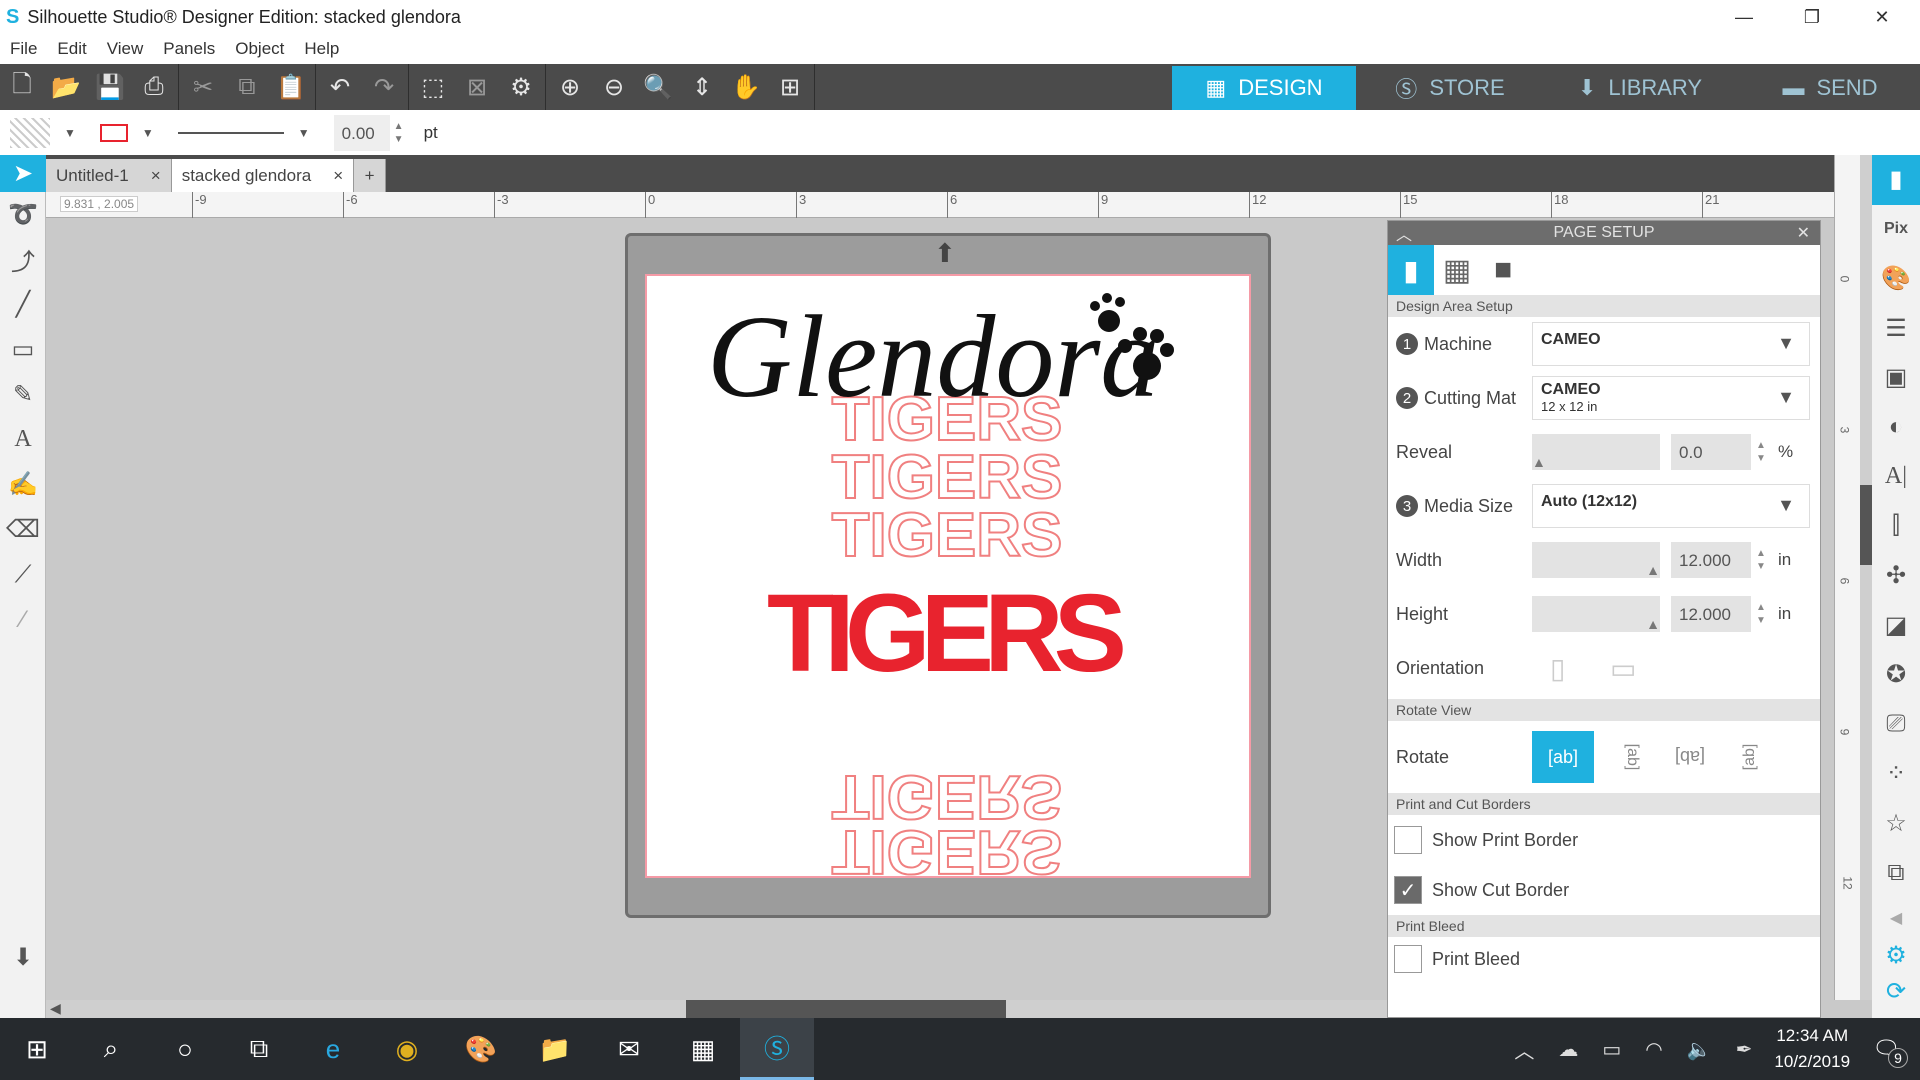 The height and width of the screenshot is (1080, 1920). I want to click on menu-object: Object, so click(259, 49).